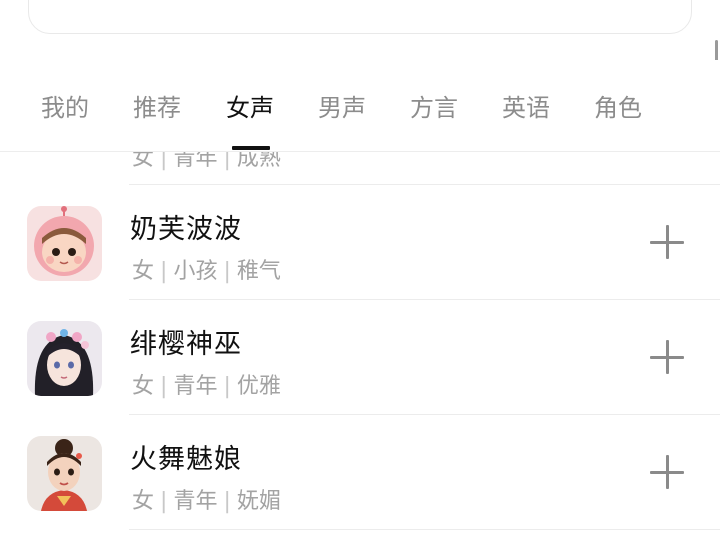  I want to click on shrine-maiden-avatar-icon, so click(64, 358).